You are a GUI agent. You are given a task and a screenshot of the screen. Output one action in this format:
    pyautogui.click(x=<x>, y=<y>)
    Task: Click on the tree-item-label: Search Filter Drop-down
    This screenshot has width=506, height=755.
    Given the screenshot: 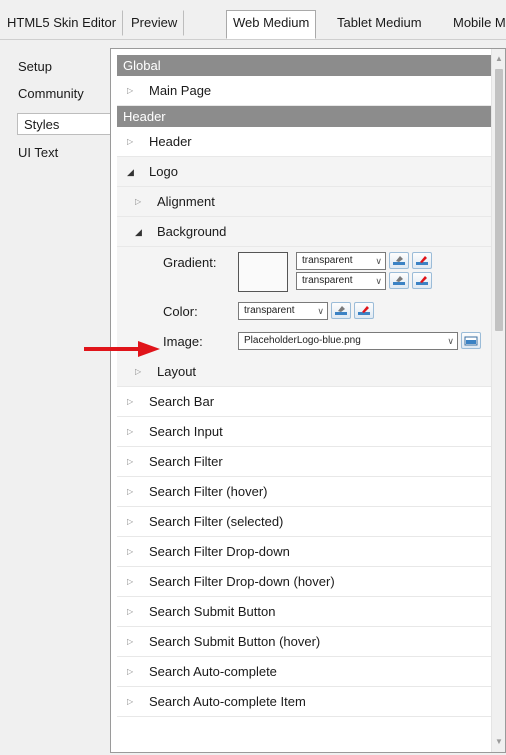 What is the action you would take?
    pyautogui.click(x=219, y=551)
    